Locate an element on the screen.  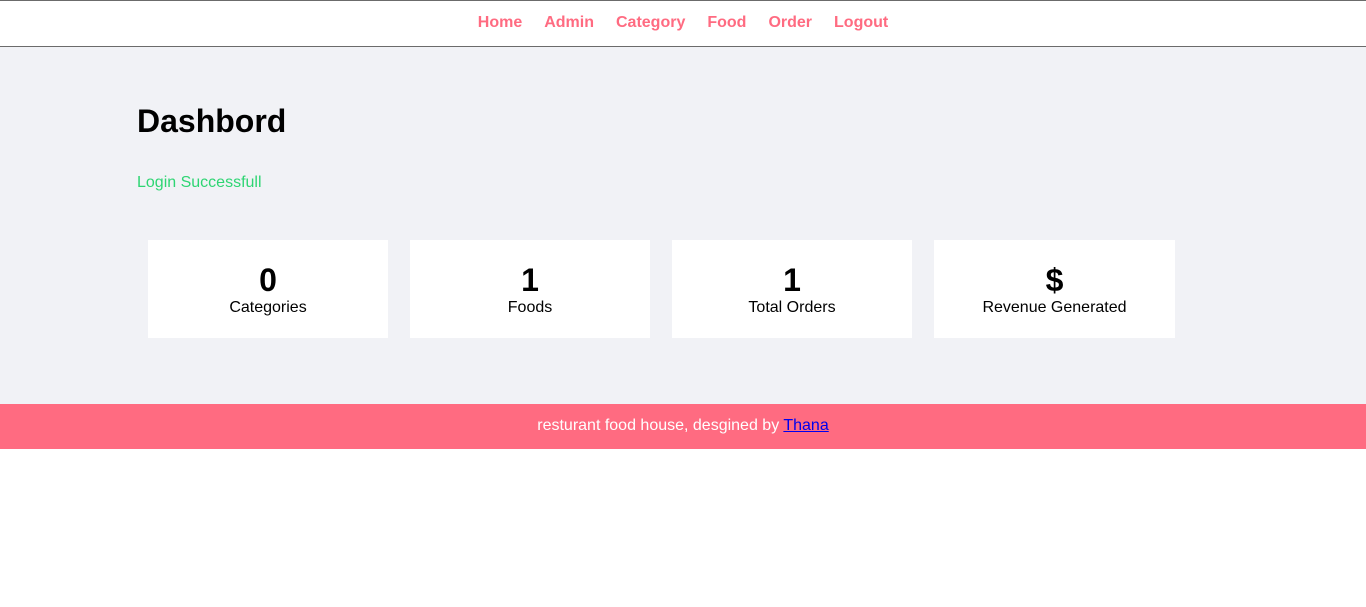
nav-link-order: Order is located at coordinates (790, 23).